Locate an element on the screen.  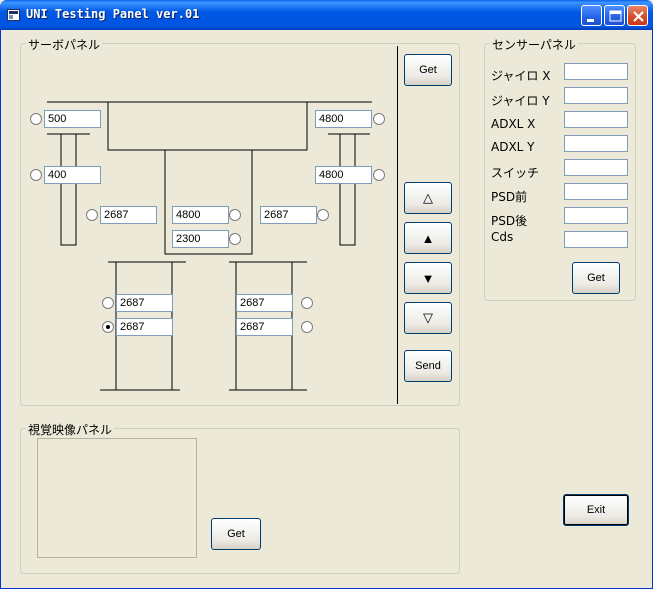
down-outline-arrow-icon: ▽ is located at coordinates (428, 317).